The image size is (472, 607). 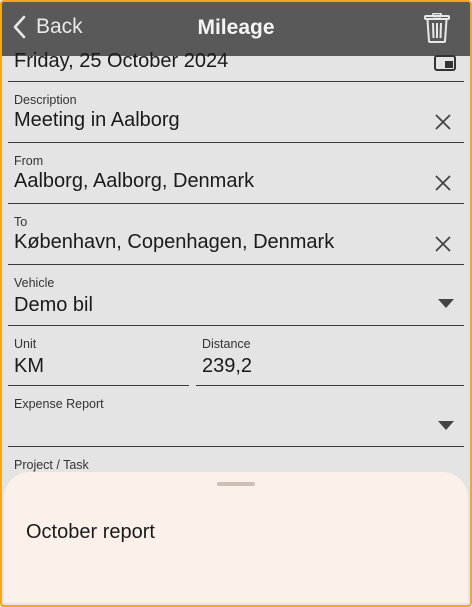 I want to click on vehicle-value: Demo bil, so click(x=53, y=305).